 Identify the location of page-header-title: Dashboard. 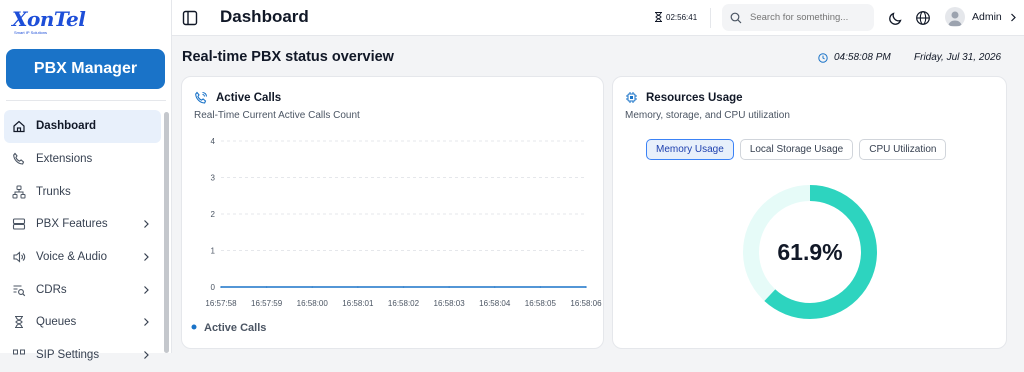
(264, 16).